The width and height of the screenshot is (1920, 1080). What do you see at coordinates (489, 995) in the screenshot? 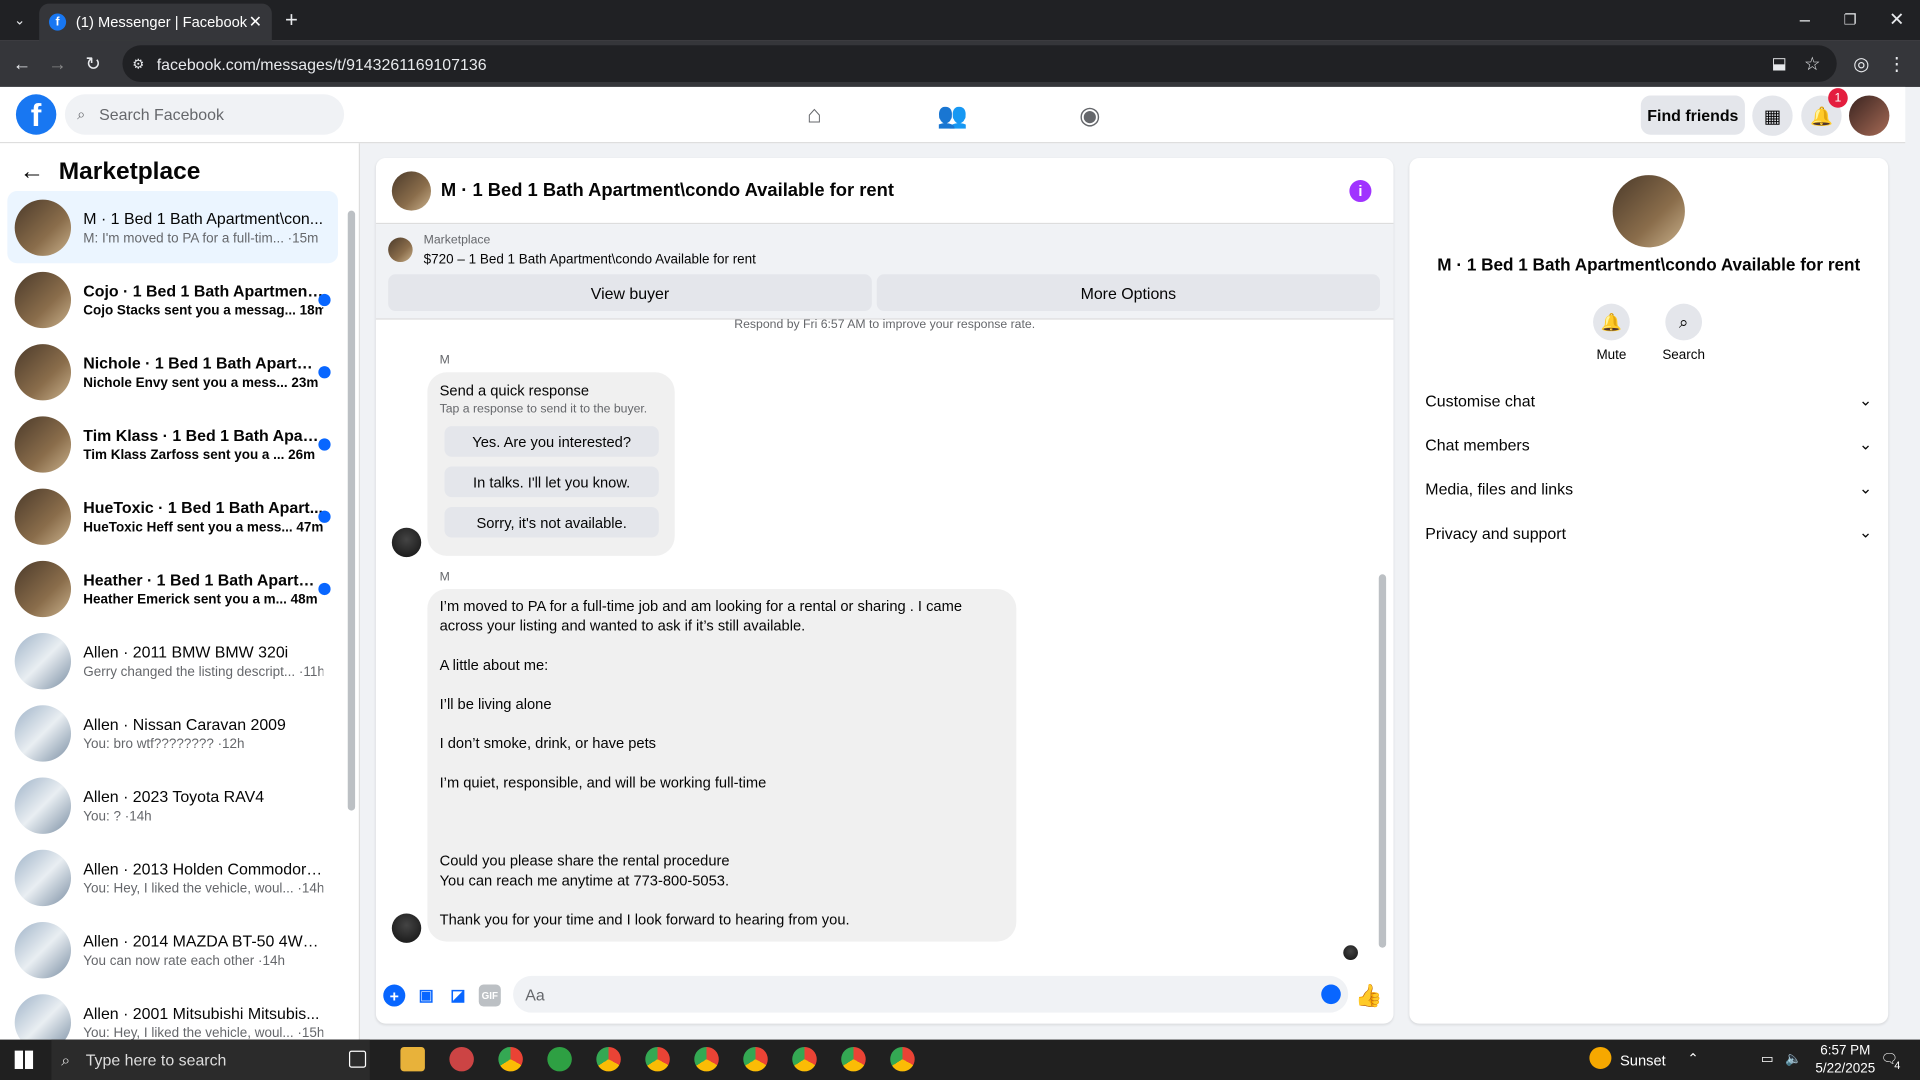
I see `gif-icon: GIF` at bounding box center [489, 995].